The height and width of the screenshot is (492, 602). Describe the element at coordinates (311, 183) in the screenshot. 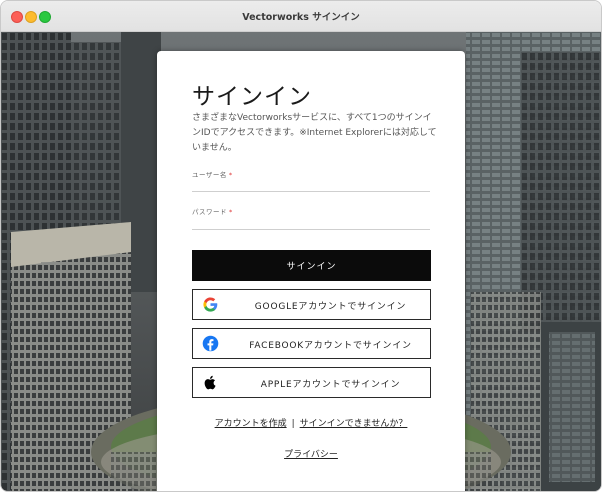

I see `username-input` at that location.